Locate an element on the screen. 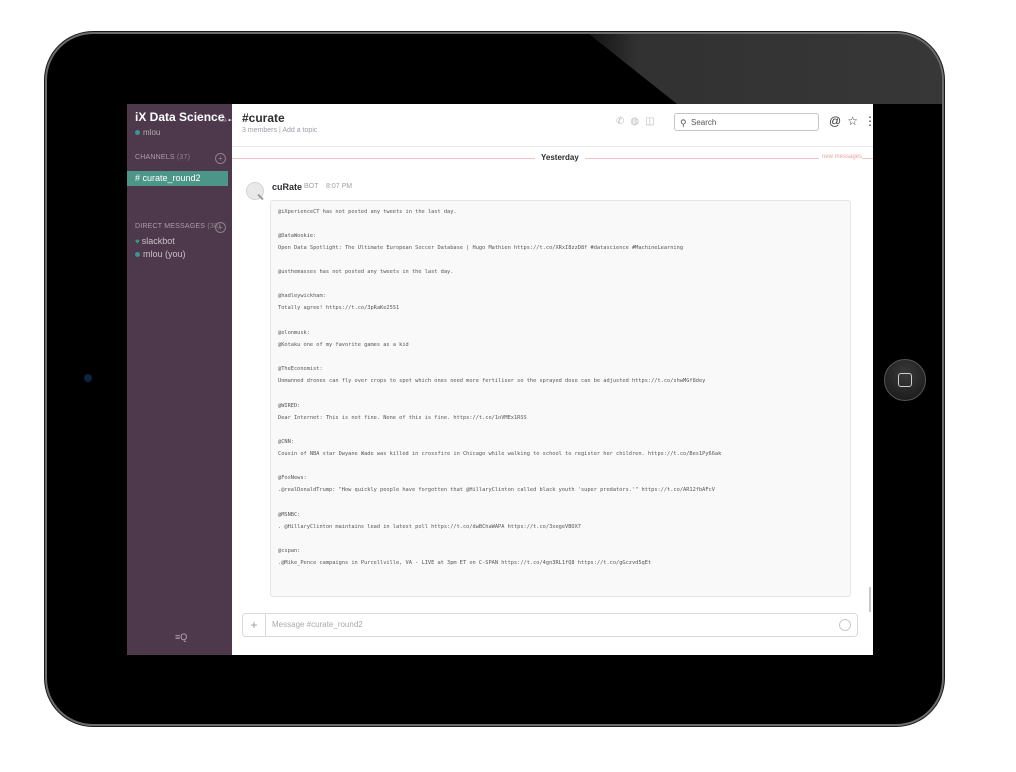  add-channel-icon: + is located at coordinates (220, 158).